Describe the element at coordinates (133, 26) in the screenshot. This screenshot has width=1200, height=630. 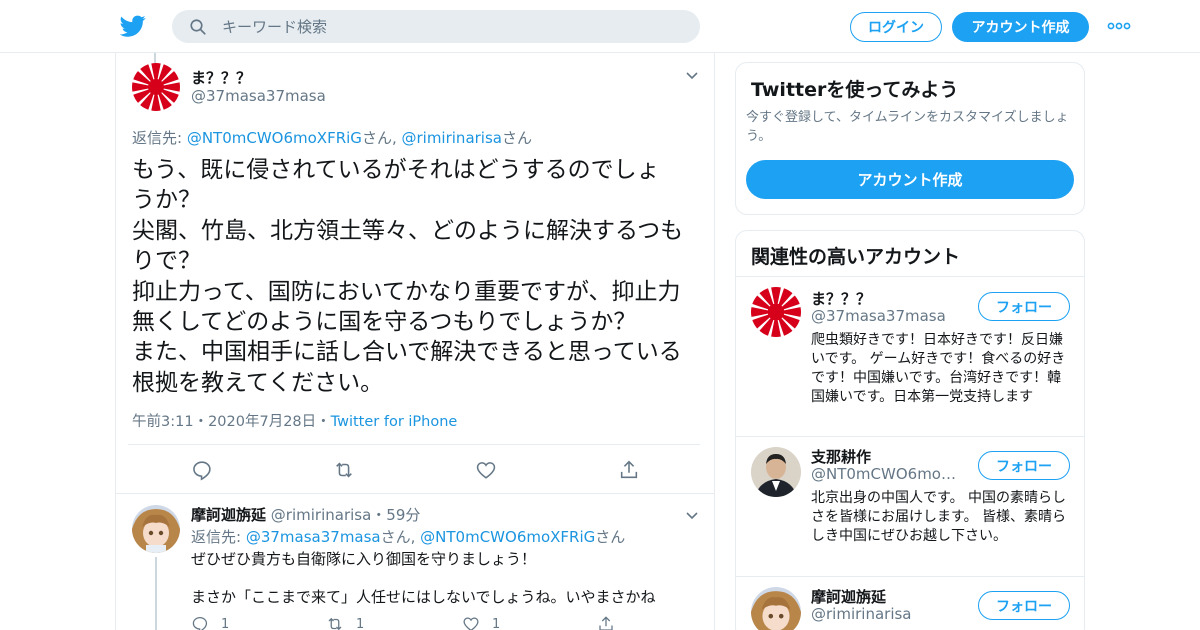
I see `twitter-bird-icon` at that location.